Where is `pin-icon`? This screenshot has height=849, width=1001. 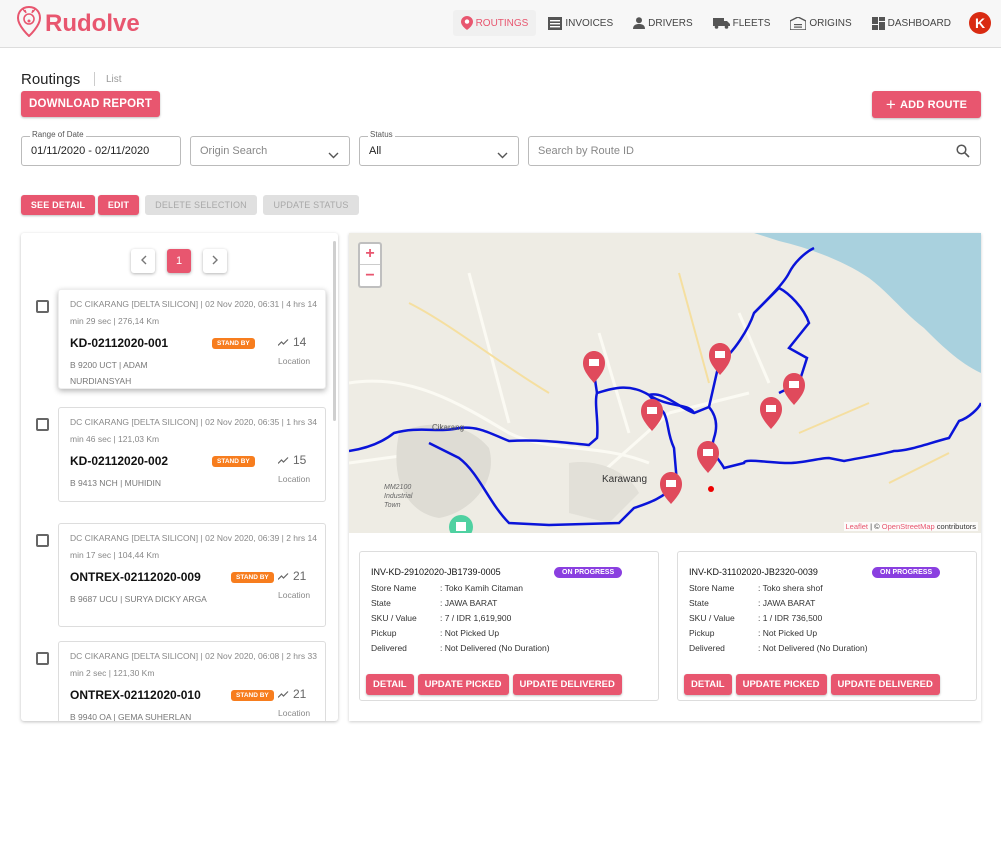 pin-icon is located at coordinates (466, 23).